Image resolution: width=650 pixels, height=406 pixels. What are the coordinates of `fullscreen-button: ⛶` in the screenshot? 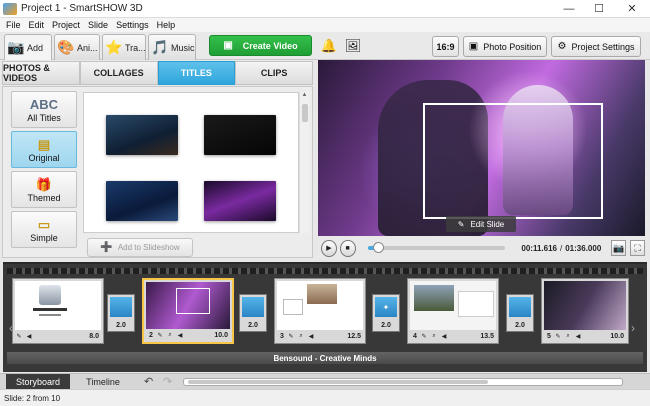 It's located at (637, 248).